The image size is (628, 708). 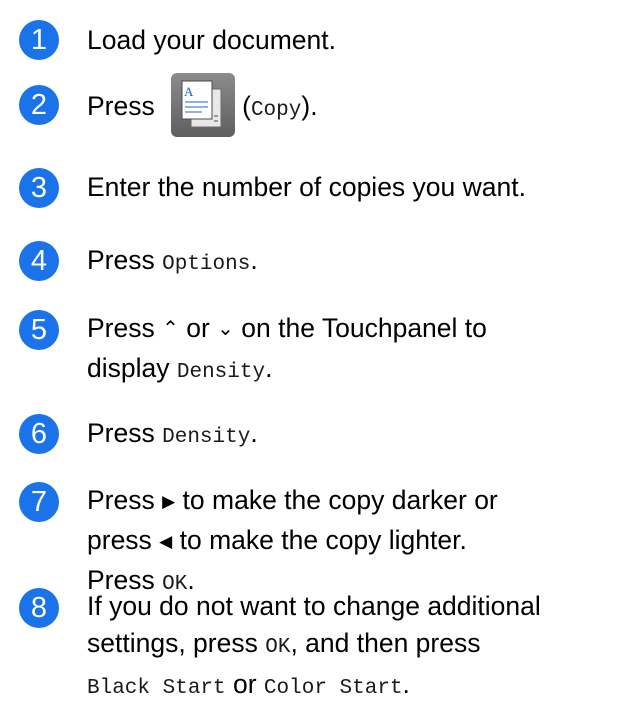 What do you see at coordinates (336, 500) in the screenshot?
I see `step-instruction: to make the copy darker or` at bounding box center [336, 500].